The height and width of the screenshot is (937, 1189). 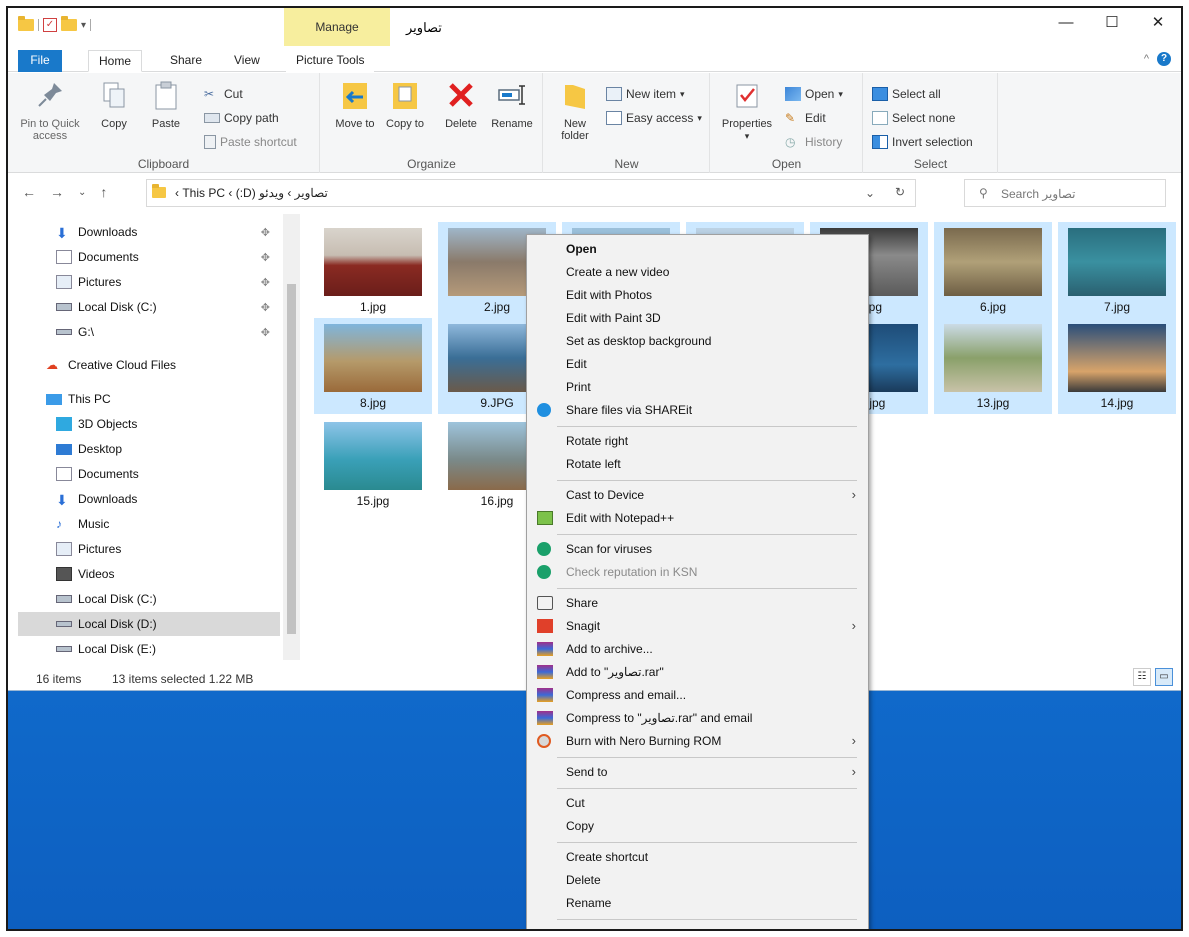 I want to click on context-menu-item: Create shortcut, so click(x=697, y=857).